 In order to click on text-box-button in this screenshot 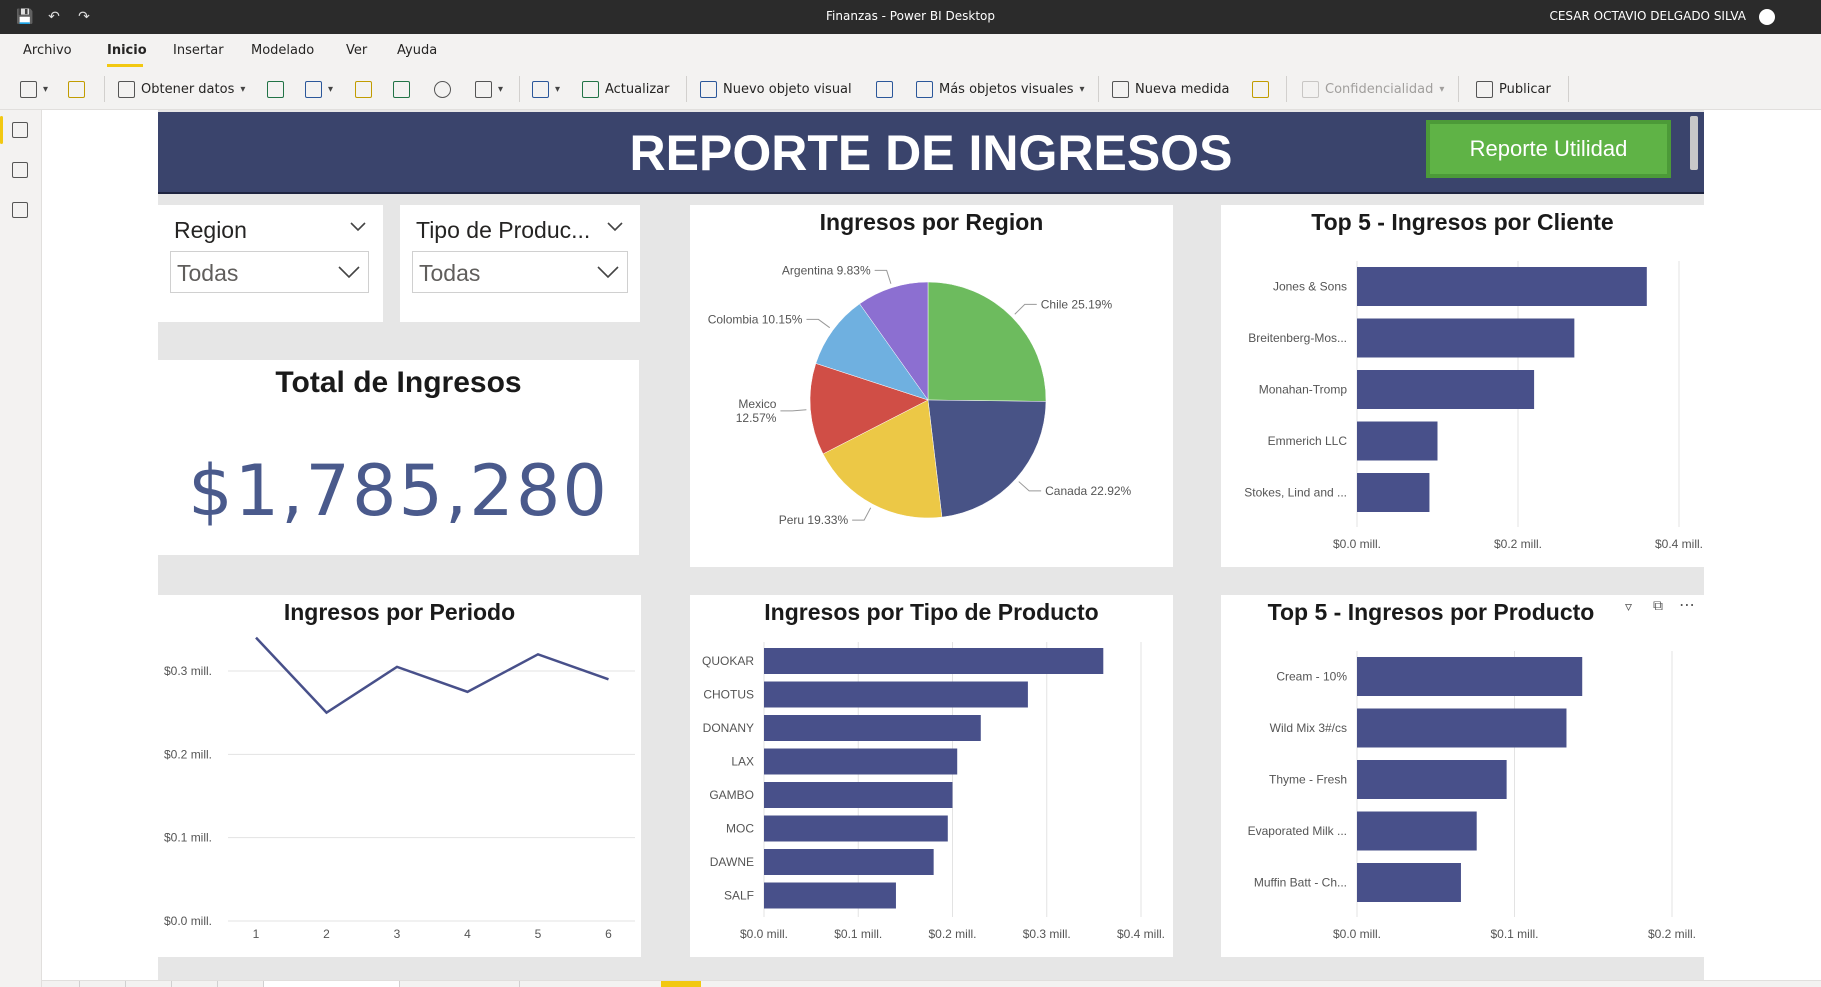, I will do `click(884, 89)`.